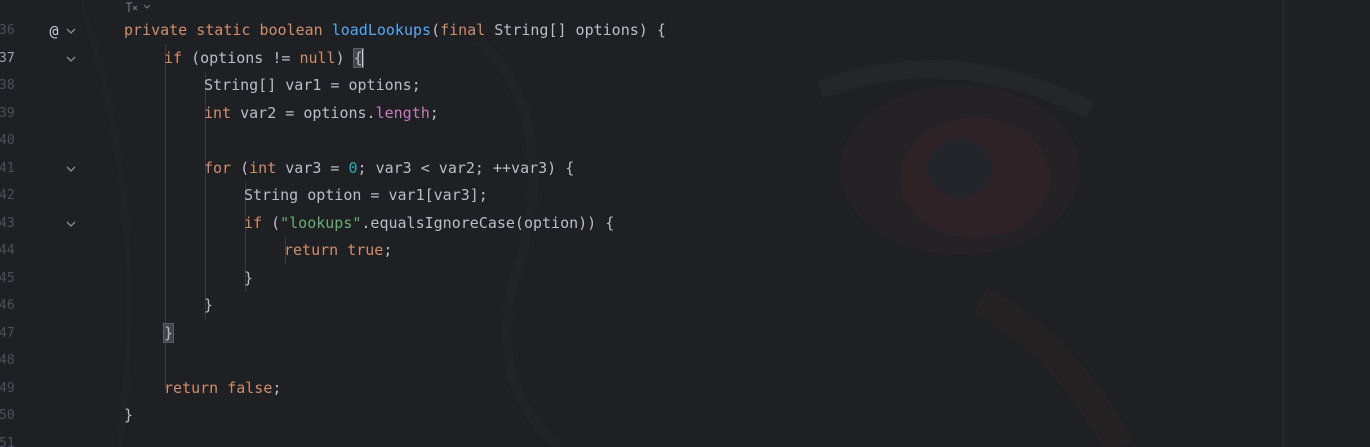  Describe the element at coordinates (575, 30) in the screenshot. I see `code-text: String[] options) {` at that location.